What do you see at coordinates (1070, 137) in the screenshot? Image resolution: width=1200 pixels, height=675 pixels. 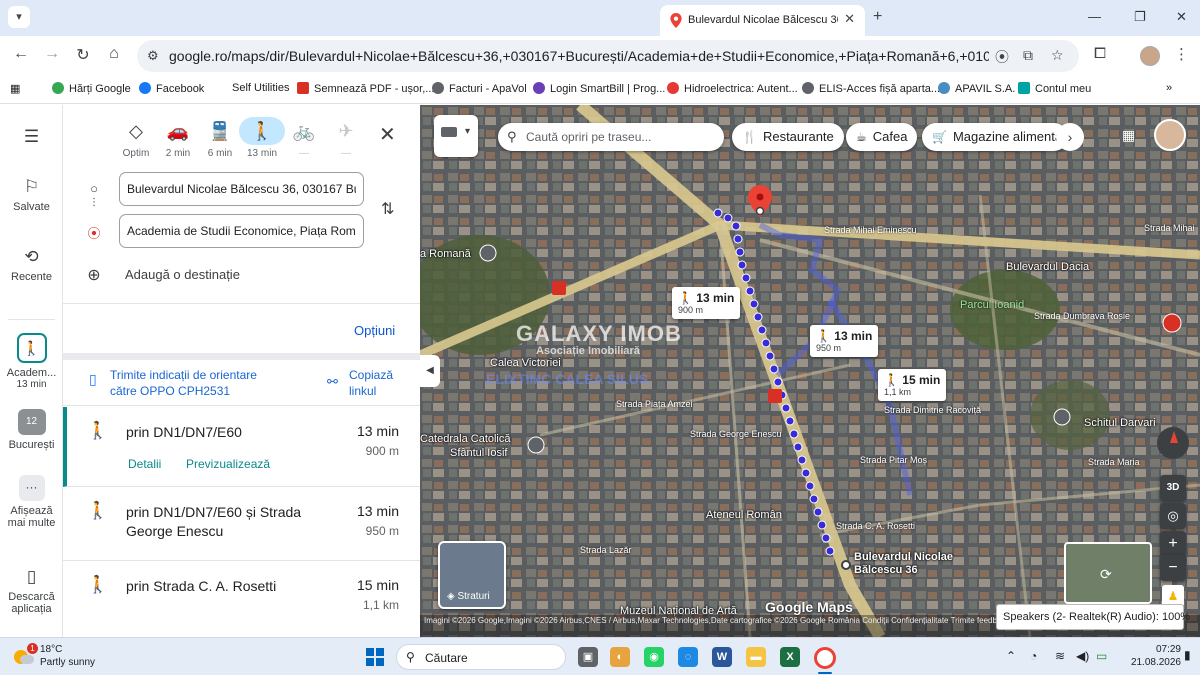 I see `chips-scroll-right-icon: ›` at bounding box center [1070, 137].